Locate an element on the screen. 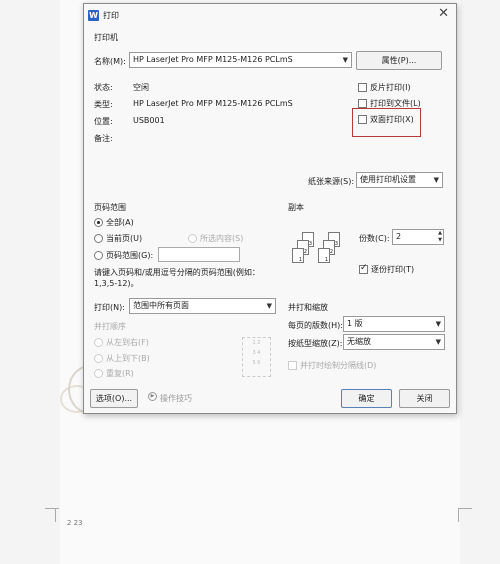  order-top-bottom-label: 从上到下(B) is located at coordinates (128, 358).